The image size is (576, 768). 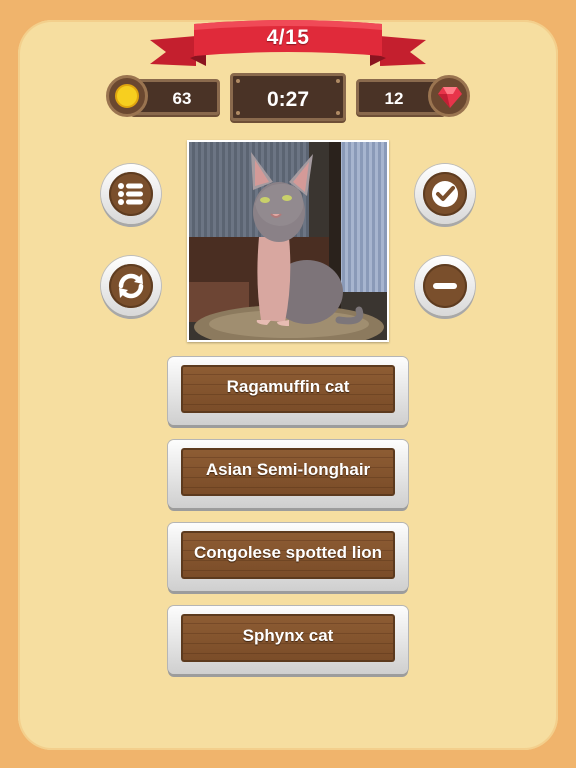 What do you see at coordinates (127, 96) in the screenshot?
I see `coin-icon` at bounding box center [127, 96].